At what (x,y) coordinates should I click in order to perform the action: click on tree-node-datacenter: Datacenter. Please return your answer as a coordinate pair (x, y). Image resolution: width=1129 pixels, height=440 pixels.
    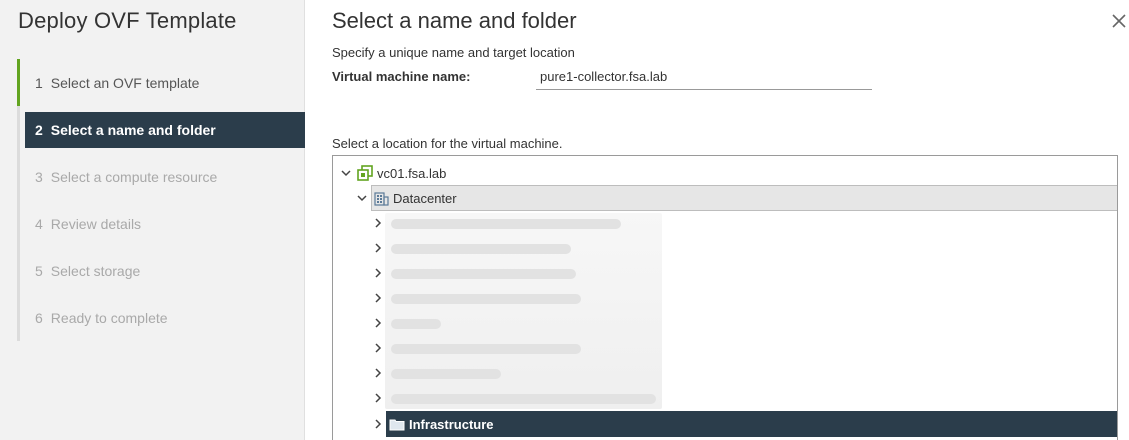
    Looking at the image, I should click on (406, 198).